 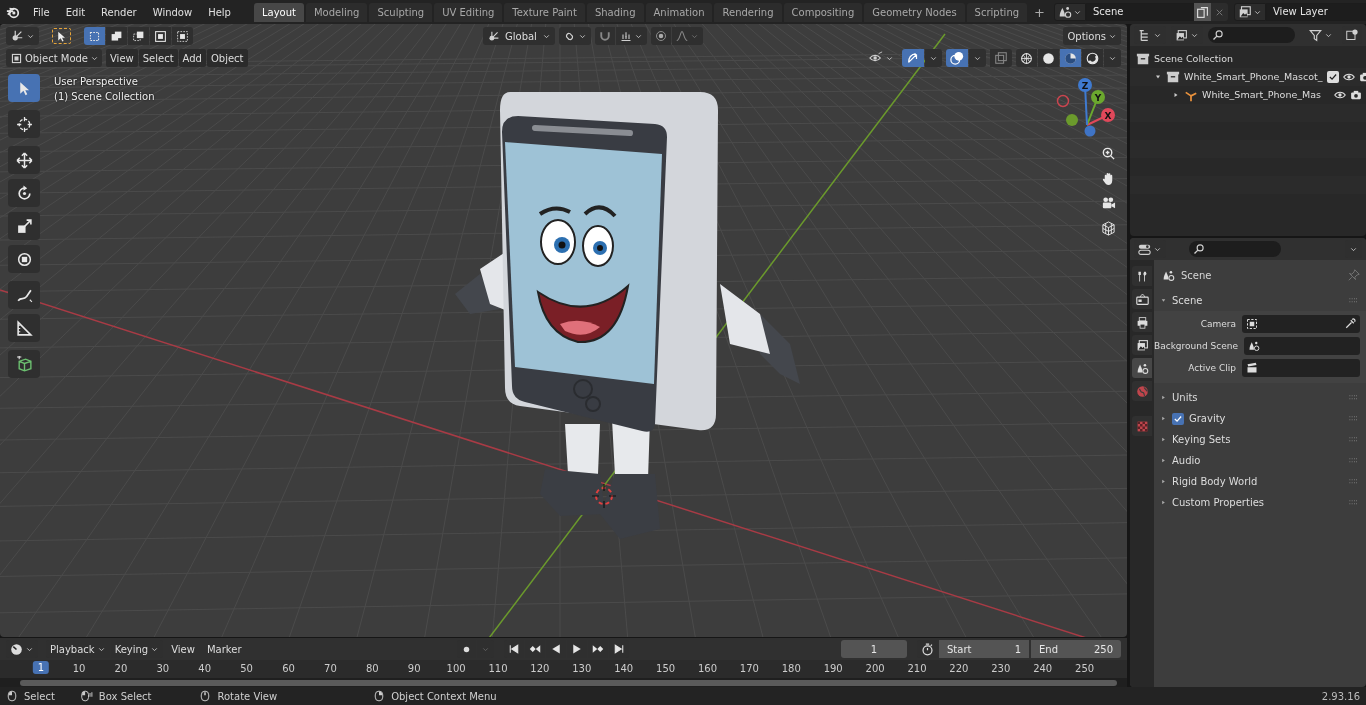 What do you see at coordinates (1039, 12) in the screenshot?
I see `add-workspace-button: +` at bounding box center [1039, 12].